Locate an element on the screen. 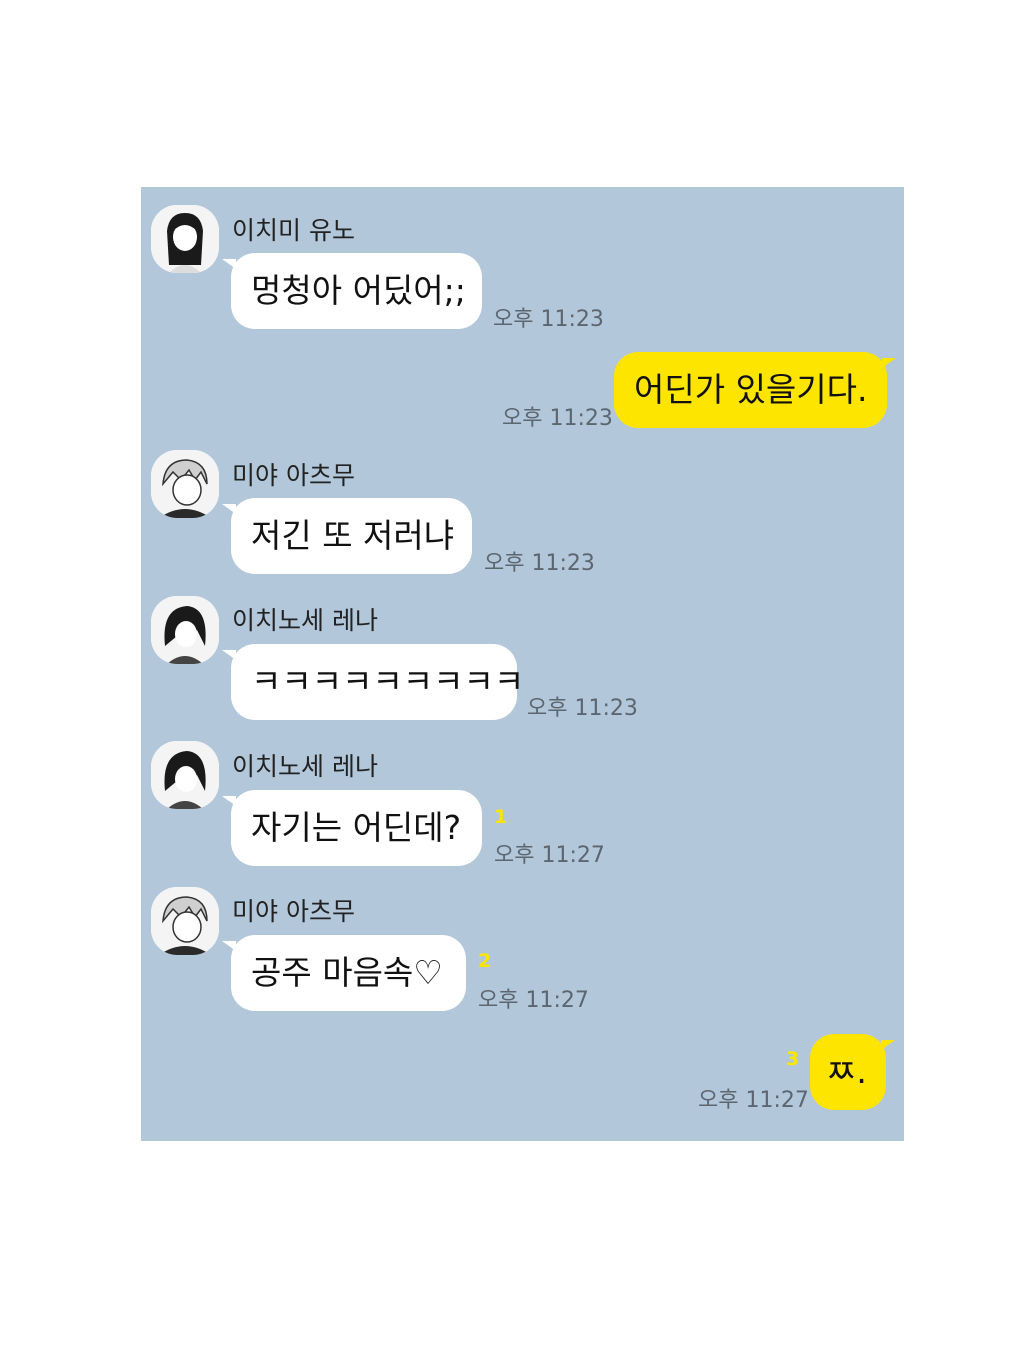  unread-count: 3 is located at coordinates (793, 1059).